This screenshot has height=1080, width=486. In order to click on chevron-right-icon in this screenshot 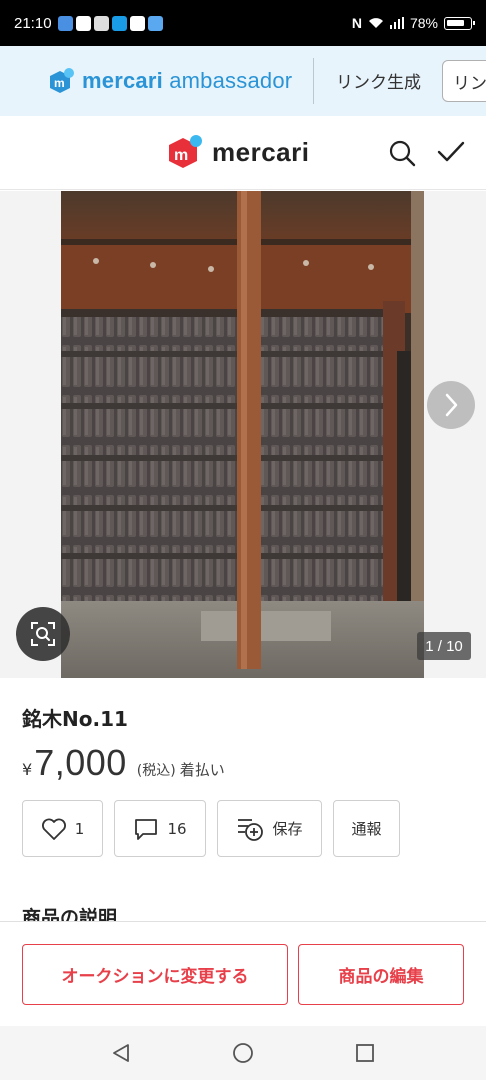, I will do `click(451, 405)`.